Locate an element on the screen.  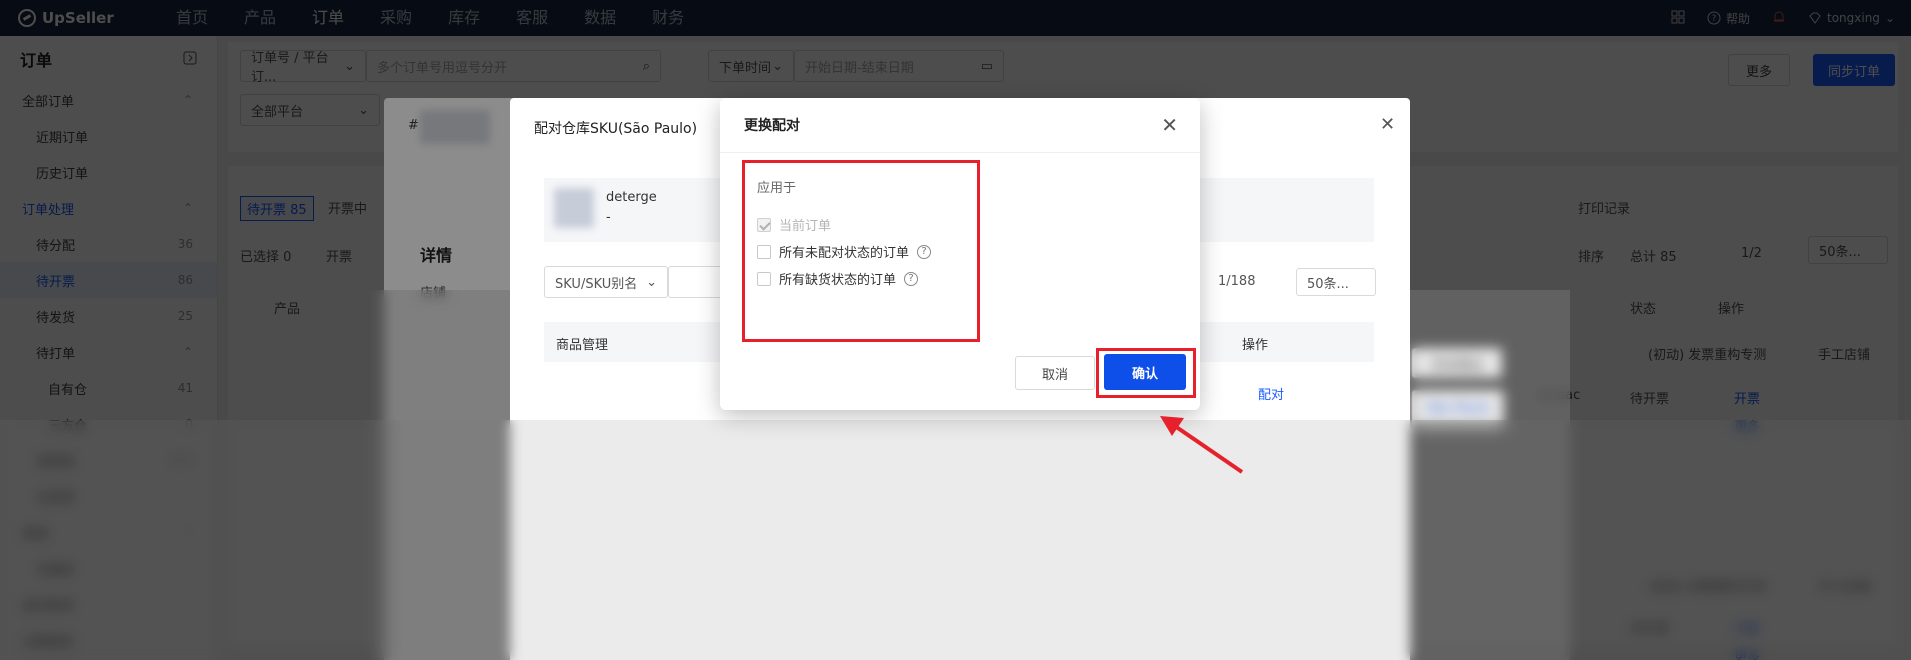
product-sub-label: - is located at coordinates (608, 217).